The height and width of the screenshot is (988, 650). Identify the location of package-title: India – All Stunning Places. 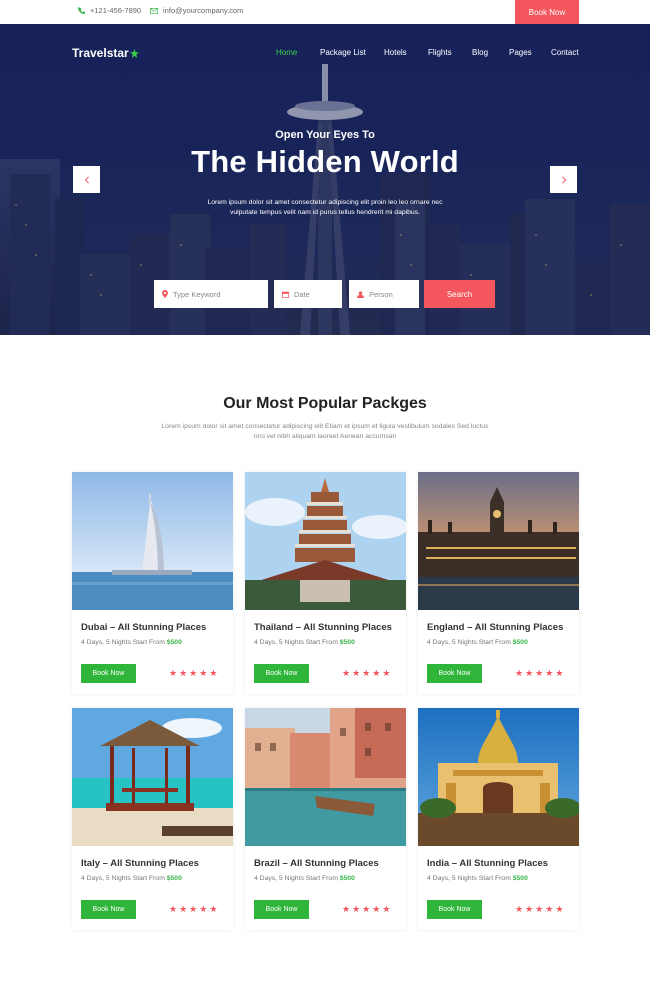
(487, 863).